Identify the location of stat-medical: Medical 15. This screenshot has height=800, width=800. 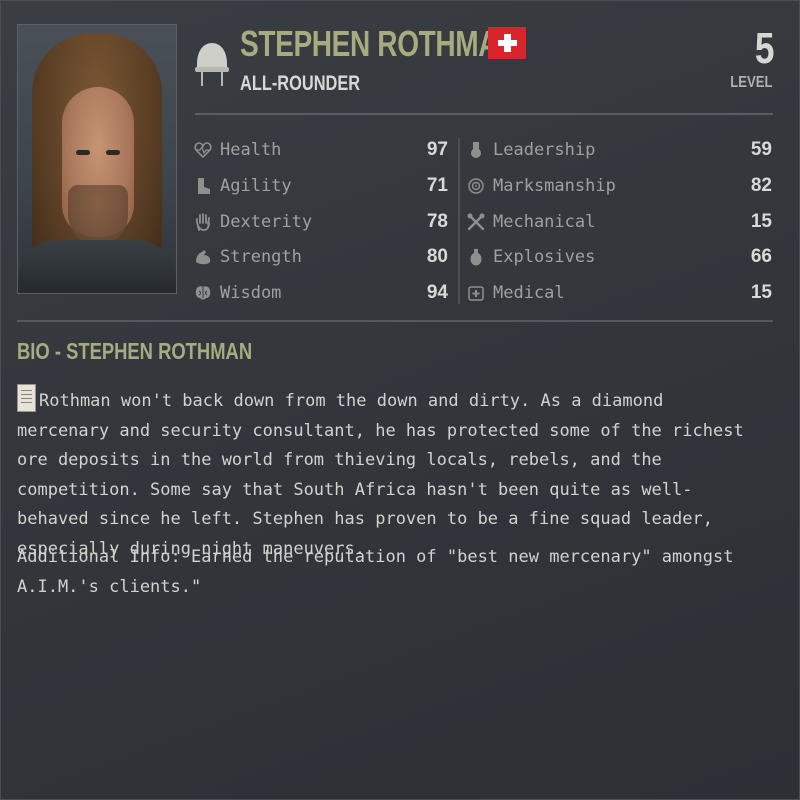
(619, 293).